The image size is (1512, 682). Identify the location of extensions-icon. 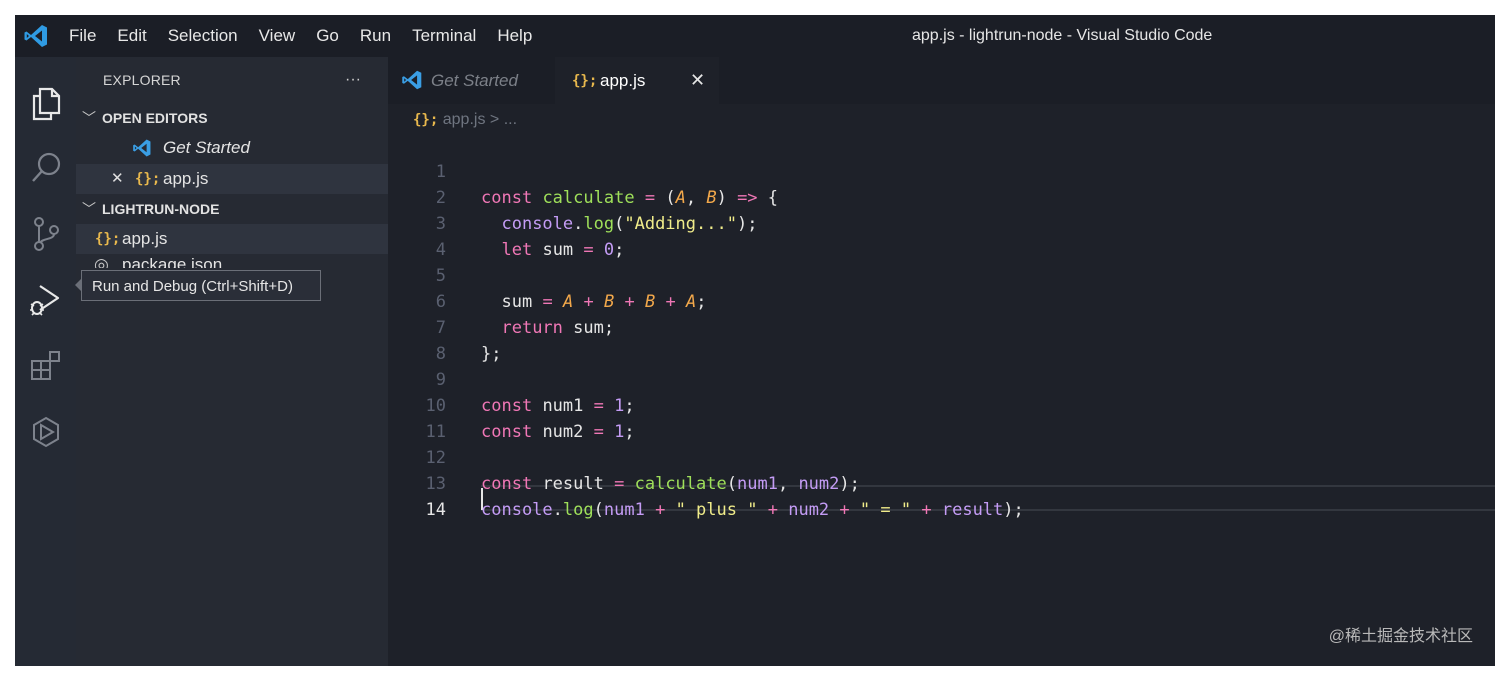
(45, 365).